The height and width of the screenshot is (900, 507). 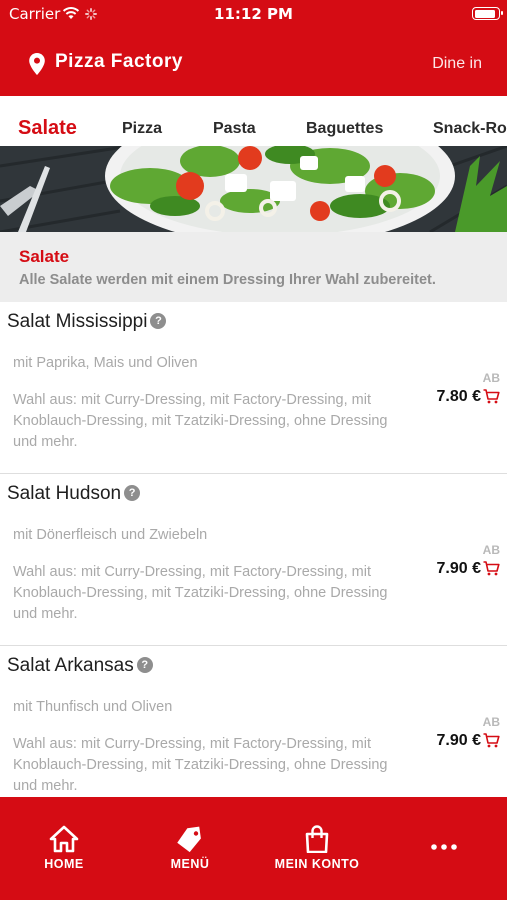 What do you see at coordinates (142, 129) in the screenshot?
I see `tab-pizza: Pizza` at bounding box center [142, 129].